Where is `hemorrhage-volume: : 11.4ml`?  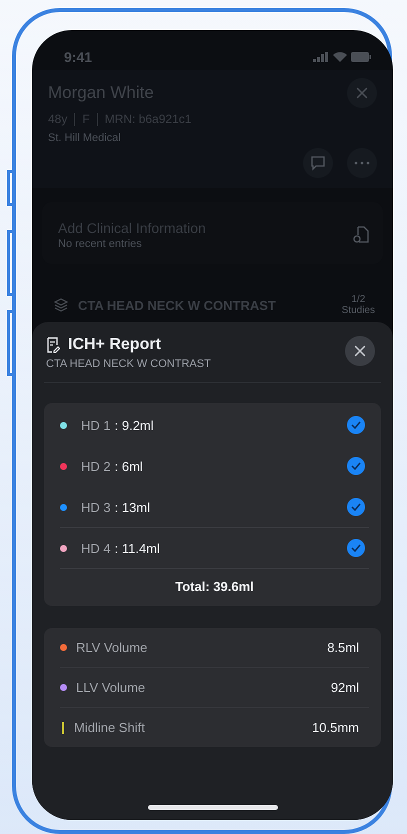
hemorrhage-volume: : 11.4ml is located at coordinates (137, 548).